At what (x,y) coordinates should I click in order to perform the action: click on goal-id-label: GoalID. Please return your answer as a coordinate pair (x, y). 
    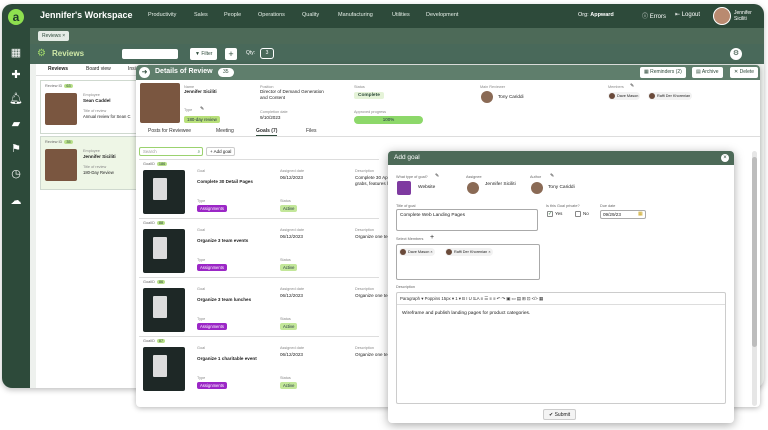
    Looking at the image, I should click on (149, 282).